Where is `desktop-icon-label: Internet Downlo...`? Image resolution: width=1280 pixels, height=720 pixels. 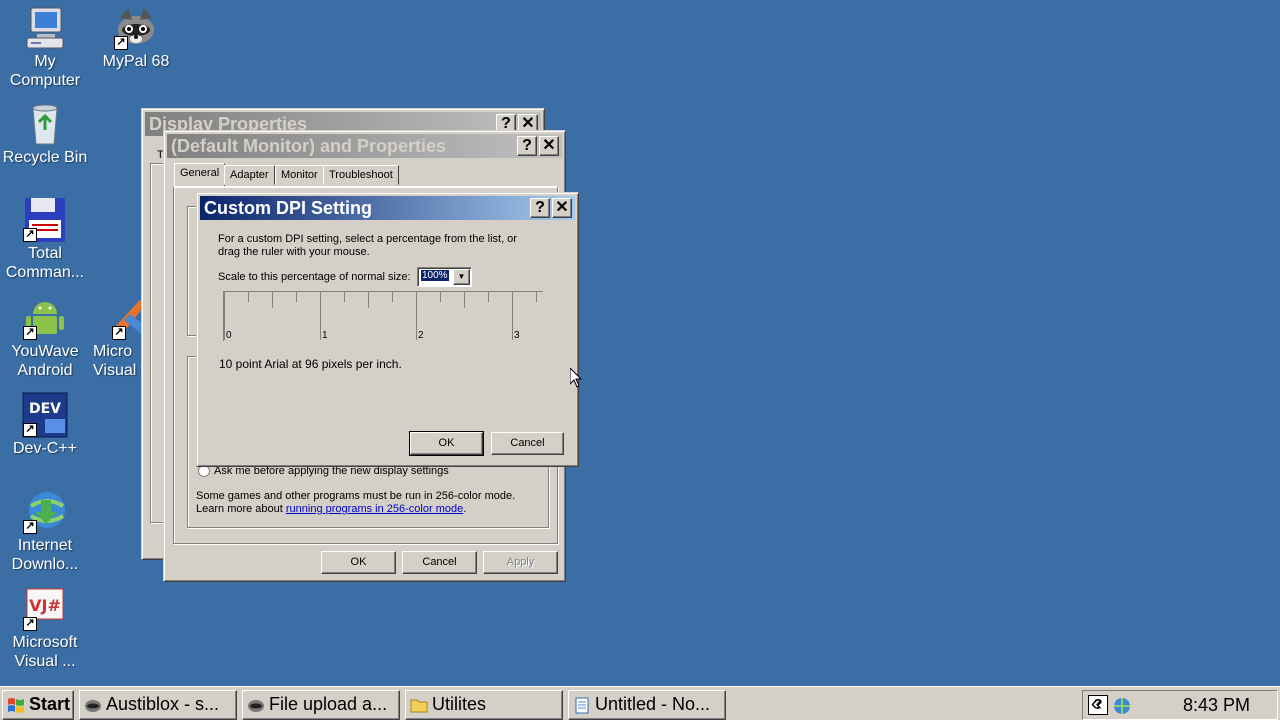 desktop-icon-label: Internet Downlo... is located at coordinates (45, 555).